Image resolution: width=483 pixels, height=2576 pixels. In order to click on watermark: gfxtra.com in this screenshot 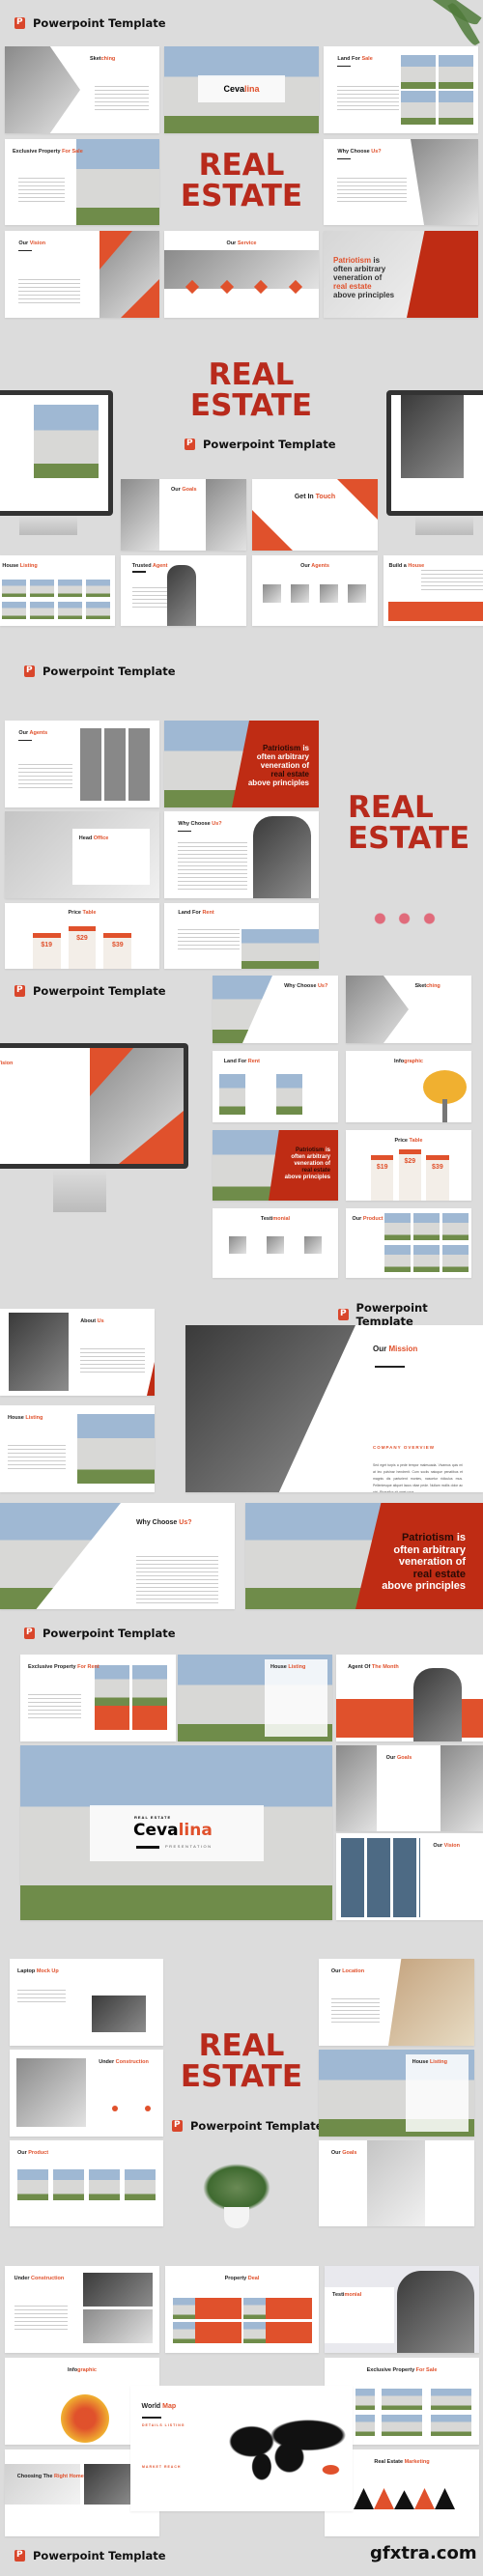, I will do `click(423, 2553)`.